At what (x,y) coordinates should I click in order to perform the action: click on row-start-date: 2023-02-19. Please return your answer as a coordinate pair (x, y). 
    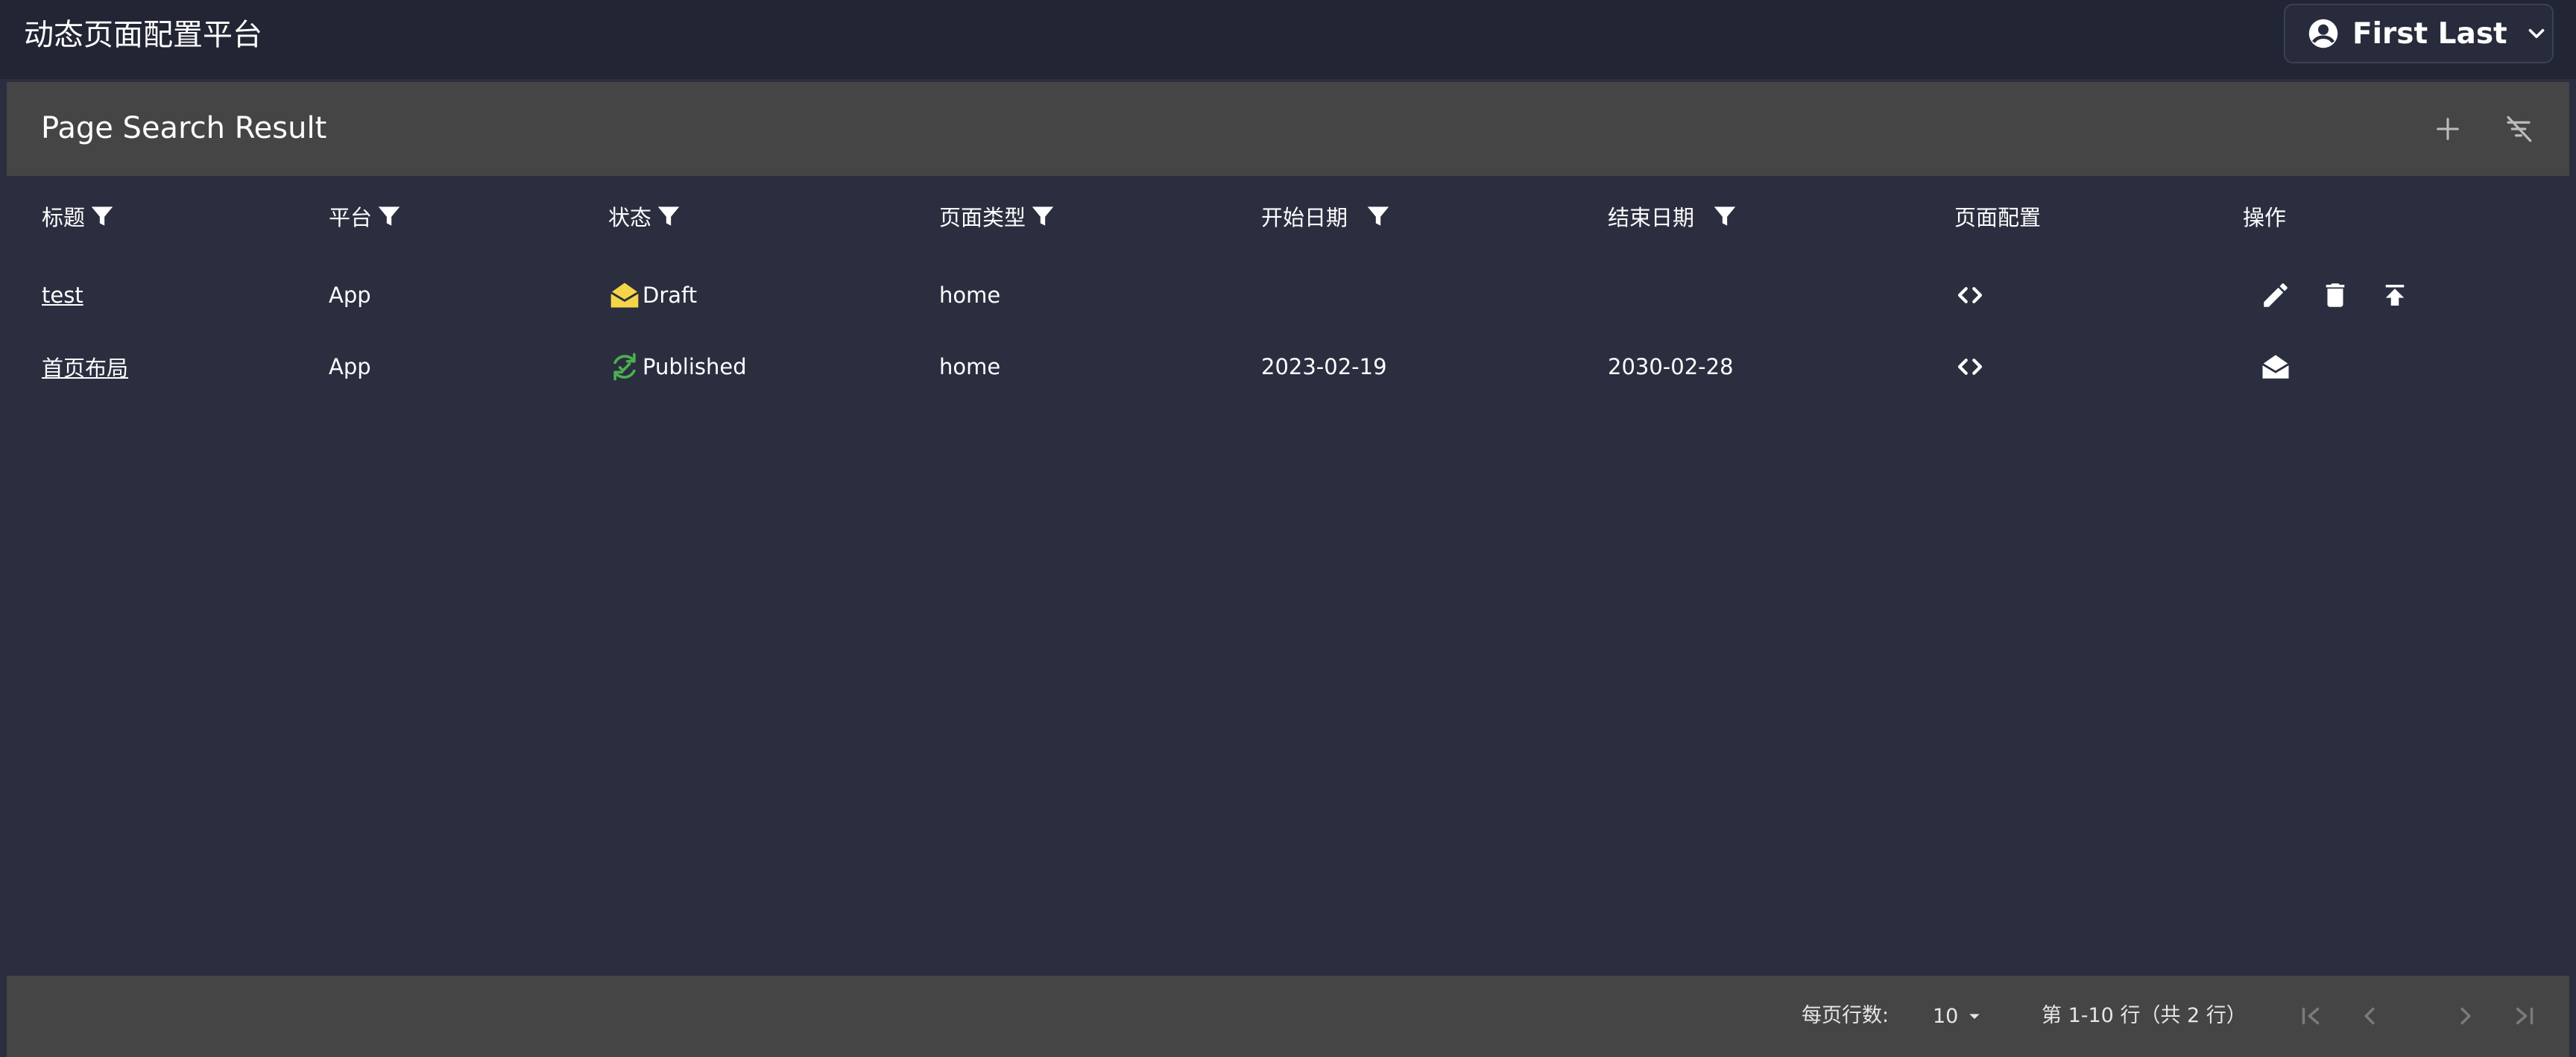
    Looking at the image, I should click on (1324, 366).